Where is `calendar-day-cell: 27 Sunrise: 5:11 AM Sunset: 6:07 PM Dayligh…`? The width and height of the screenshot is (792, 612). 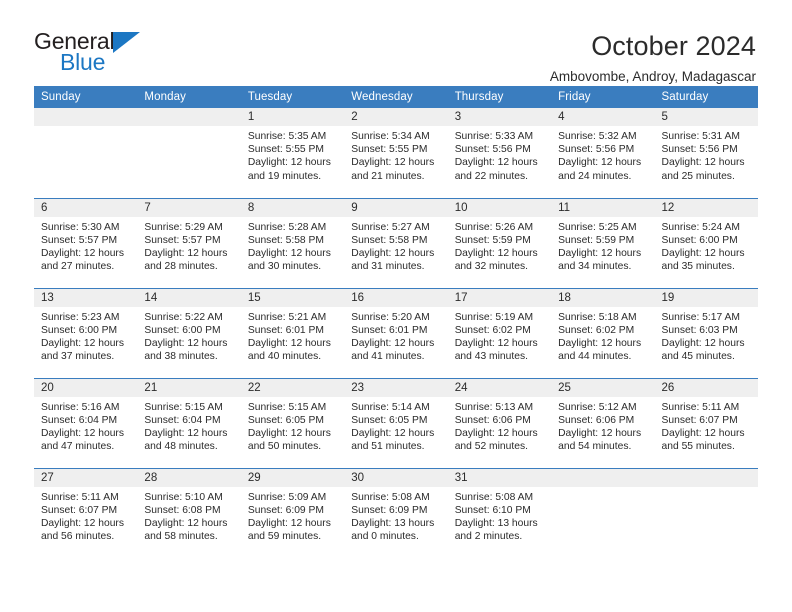
calendar-day-cell: 27 Sunrise: 5:11 AM Sunset: 6:07 PM Dayligh… is located at coordinates (86, 512).